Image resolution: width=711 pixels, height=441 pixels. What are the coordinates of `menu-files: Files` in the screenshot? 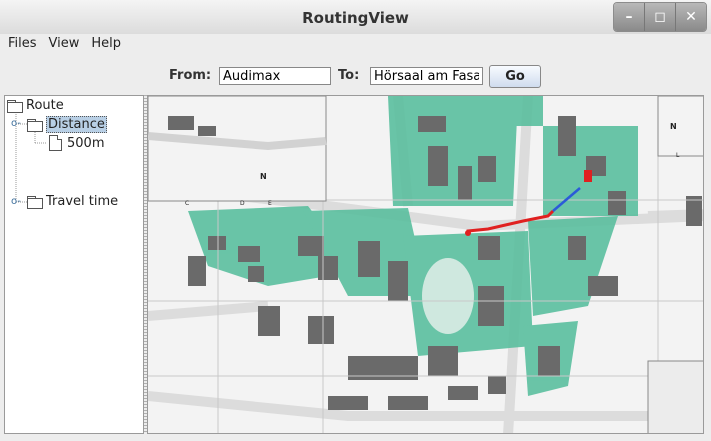 It's located at (22, 44).